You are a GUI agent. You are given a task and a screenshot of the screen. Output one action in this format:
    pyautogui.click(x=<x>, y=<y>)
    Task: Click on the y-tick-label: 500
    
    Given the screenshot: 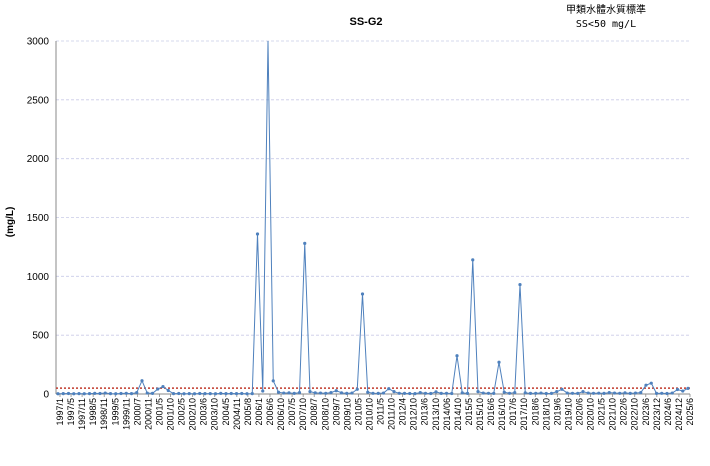 What is the action you would take?
    pyautogui.click(x=40, y=336)
    